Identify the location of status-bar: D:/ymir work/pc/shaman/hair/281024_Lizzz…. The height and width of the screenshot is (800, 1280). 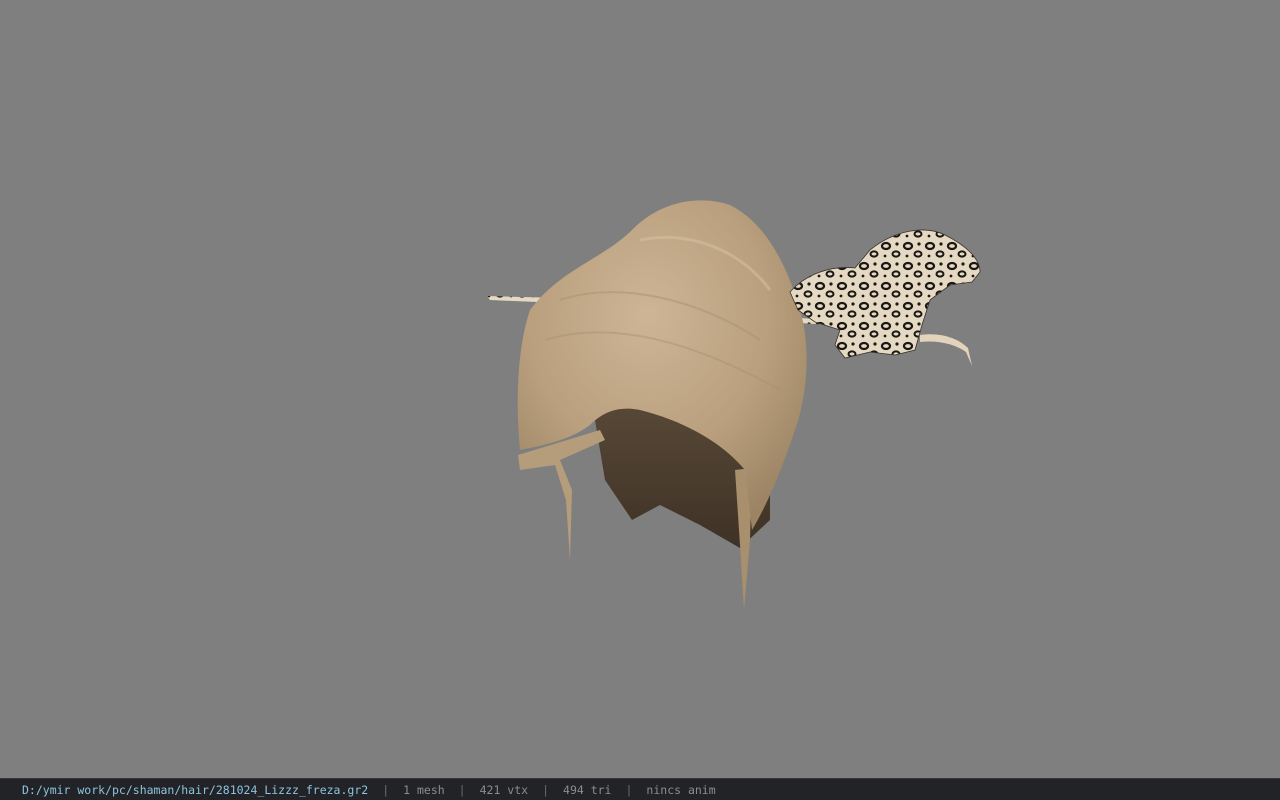
(640, 789).